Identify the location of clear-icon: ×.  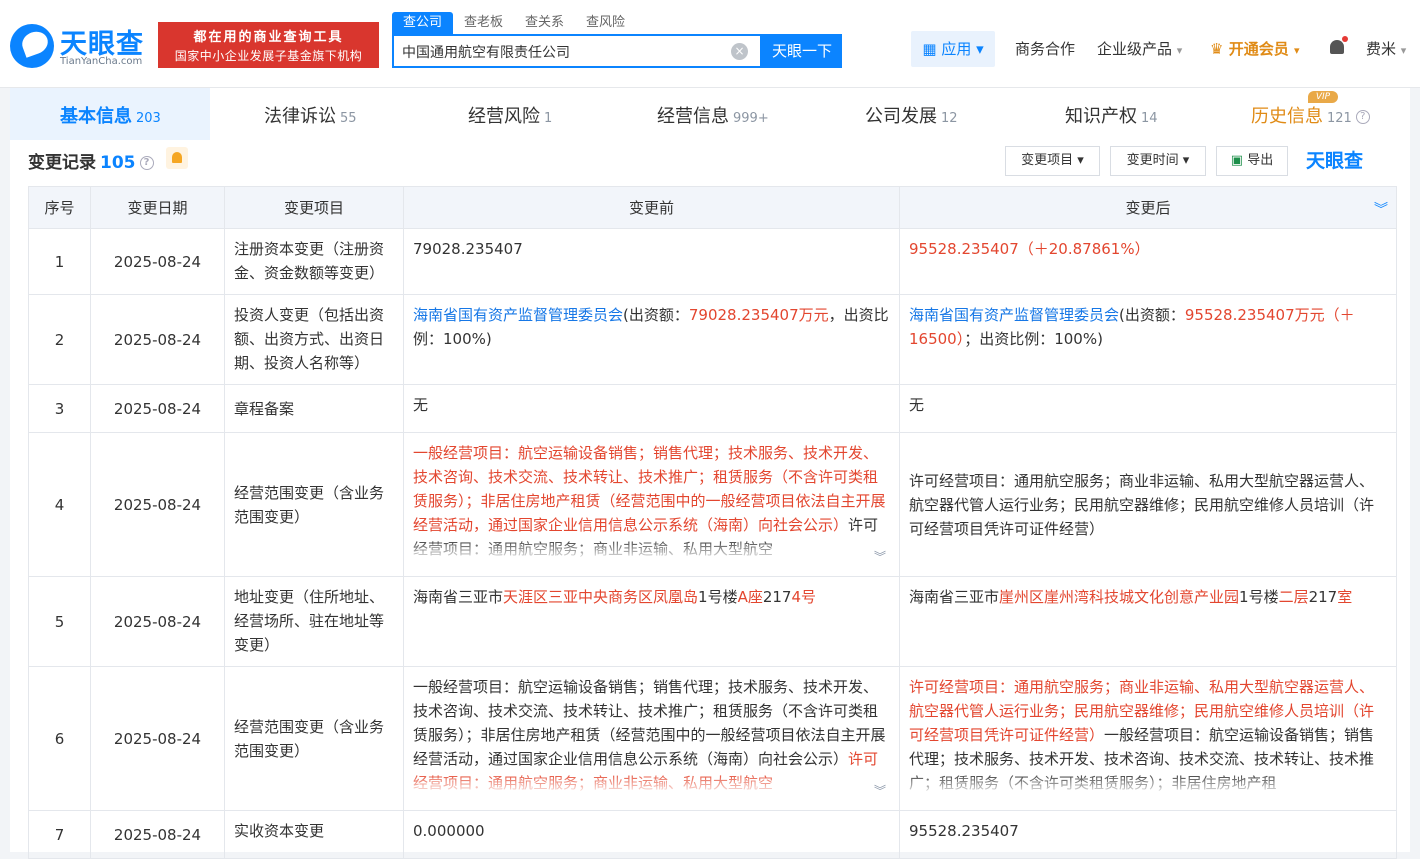
(739, 51).